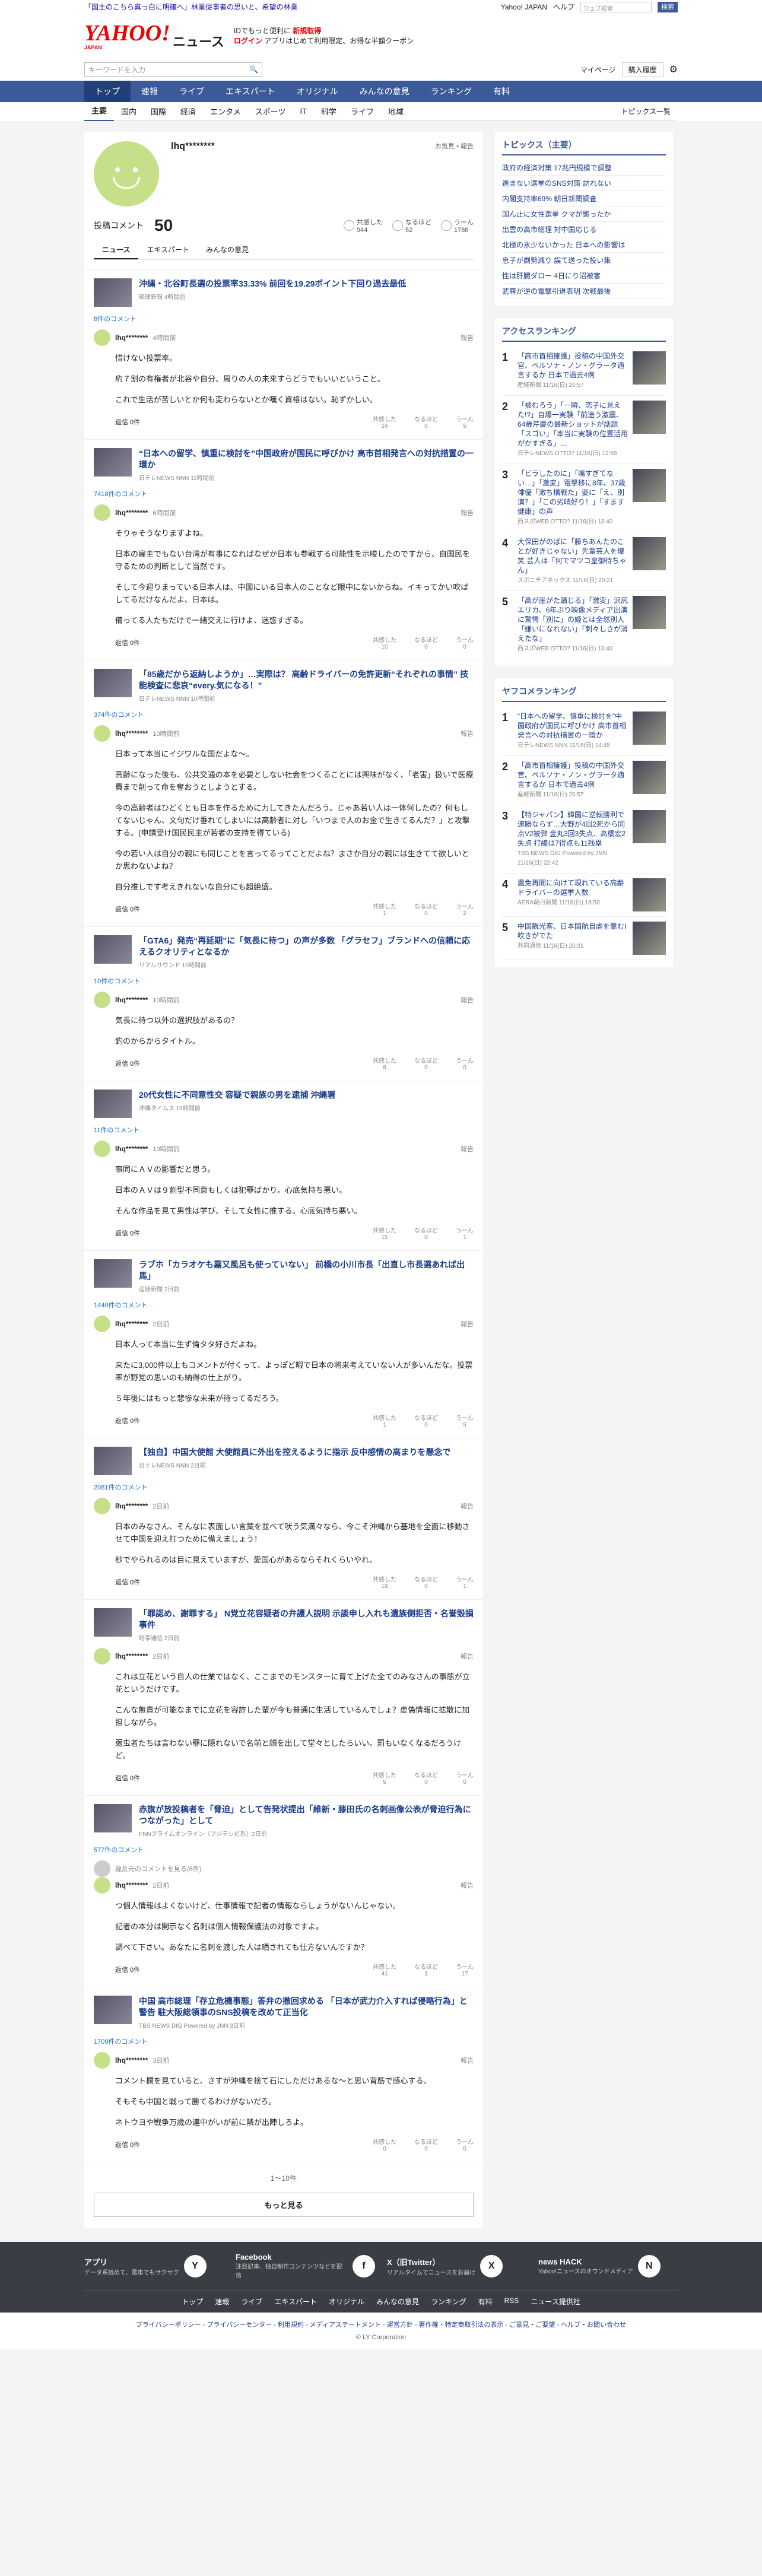 This screenshot has height=2576, width=762. I want to click on cat-world: 国際, so click(158, 111).